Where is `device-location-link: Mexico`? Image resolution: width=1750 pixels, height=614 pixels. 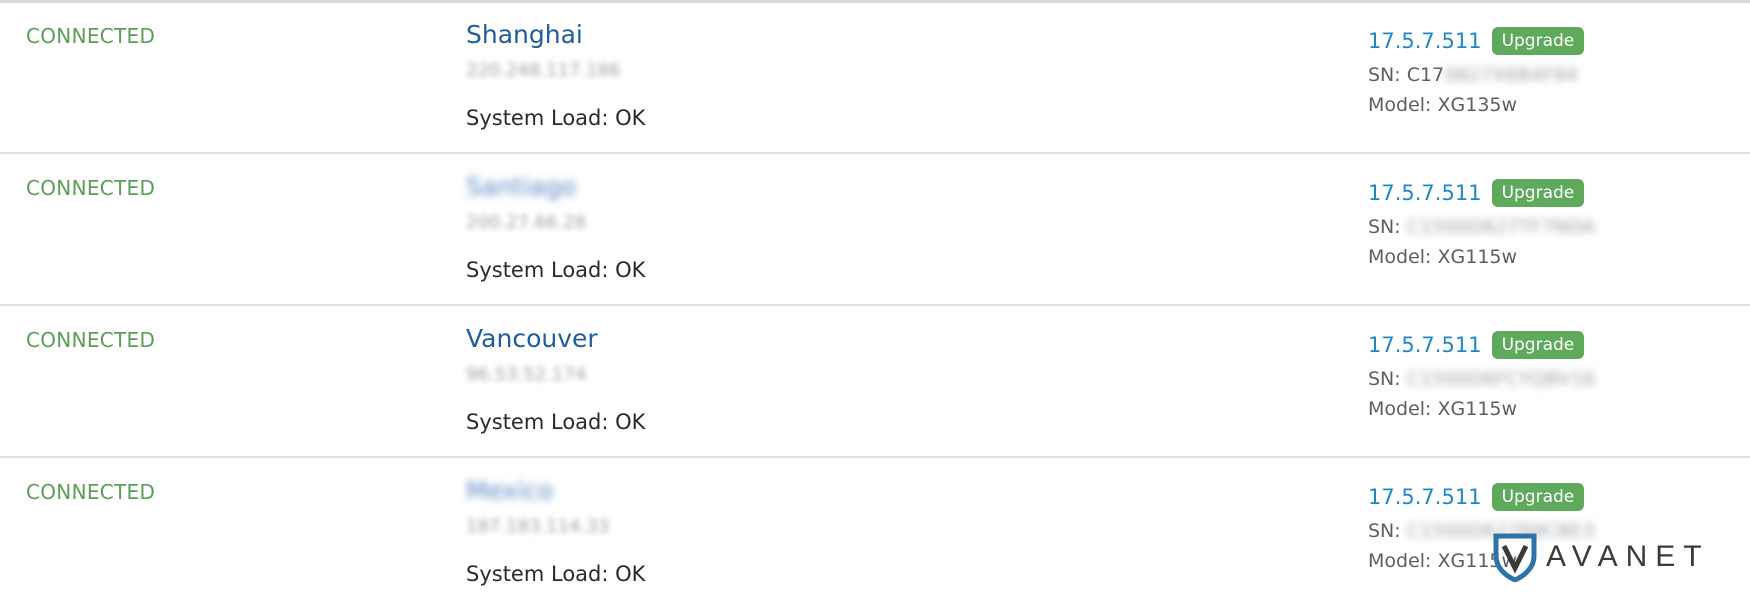 device-location-link: Mexico is located at coordinates (509, 490).